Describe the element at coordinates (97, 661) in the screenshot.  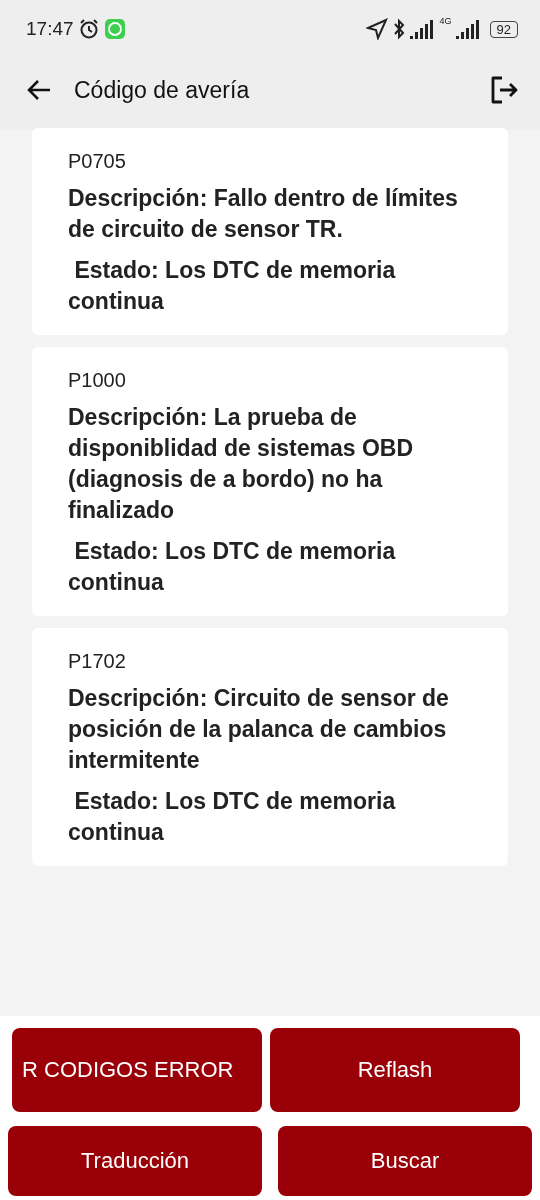
I see `fault-code: P1702` at that location.